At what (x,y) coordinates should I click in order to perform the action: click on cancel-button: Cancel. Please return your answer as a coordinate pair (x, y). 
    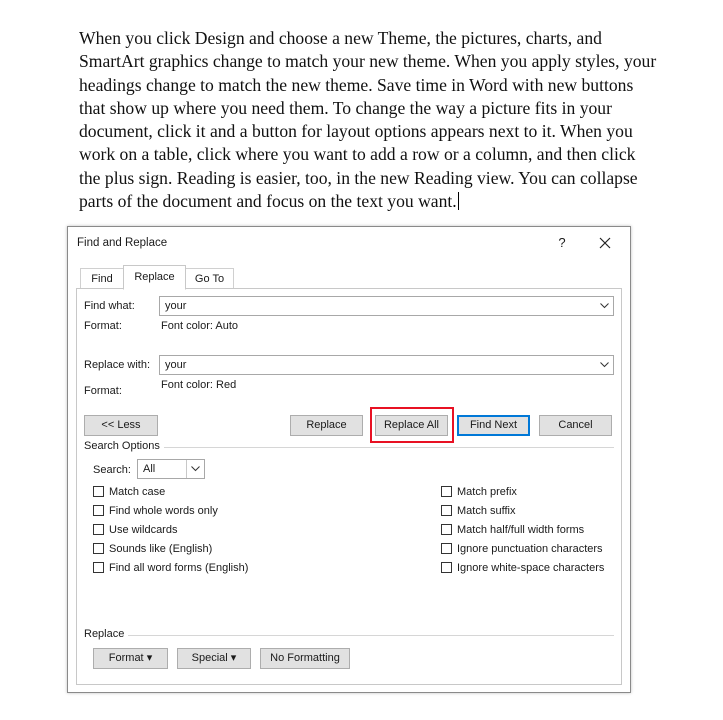
    Looking at the image, I should click on (575, 425).